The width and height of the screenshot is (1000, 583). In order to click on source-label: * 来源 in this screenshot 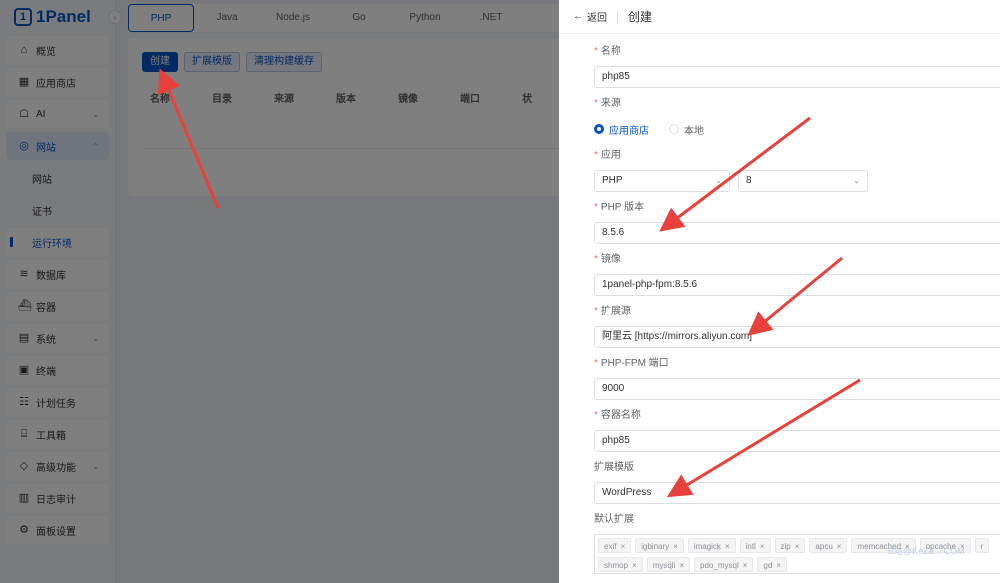, I will do `click(607, 103)`.